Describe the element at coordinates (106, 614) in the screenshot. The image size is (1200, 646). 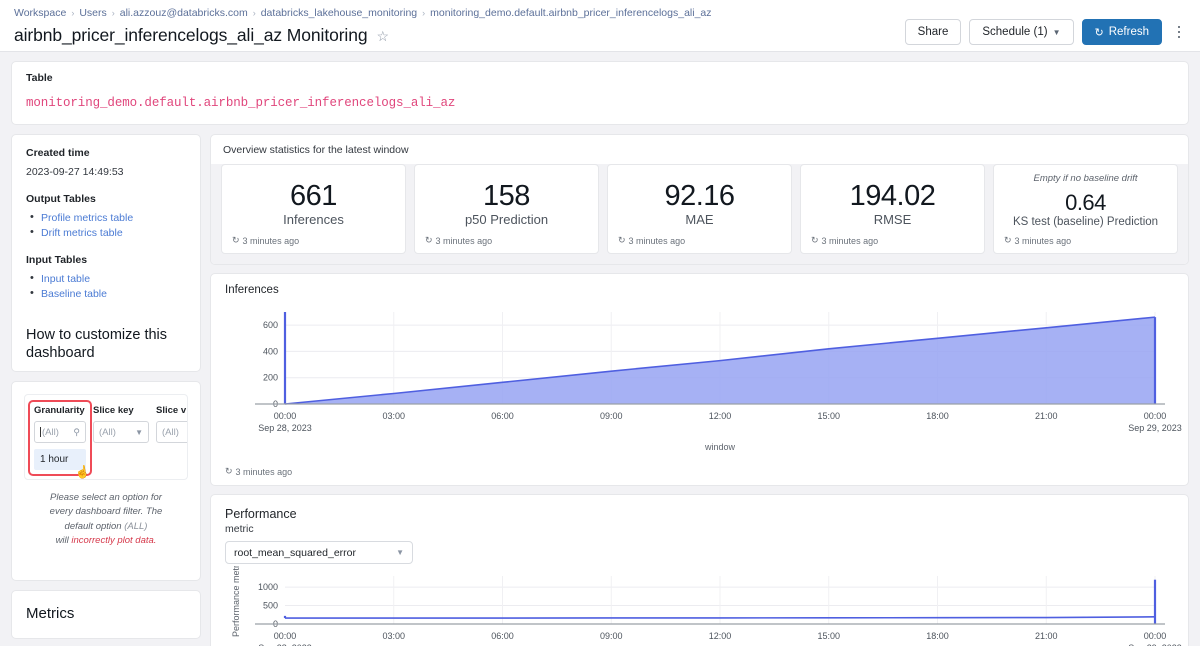
I see `metrics-panel: Metrics` at that location.